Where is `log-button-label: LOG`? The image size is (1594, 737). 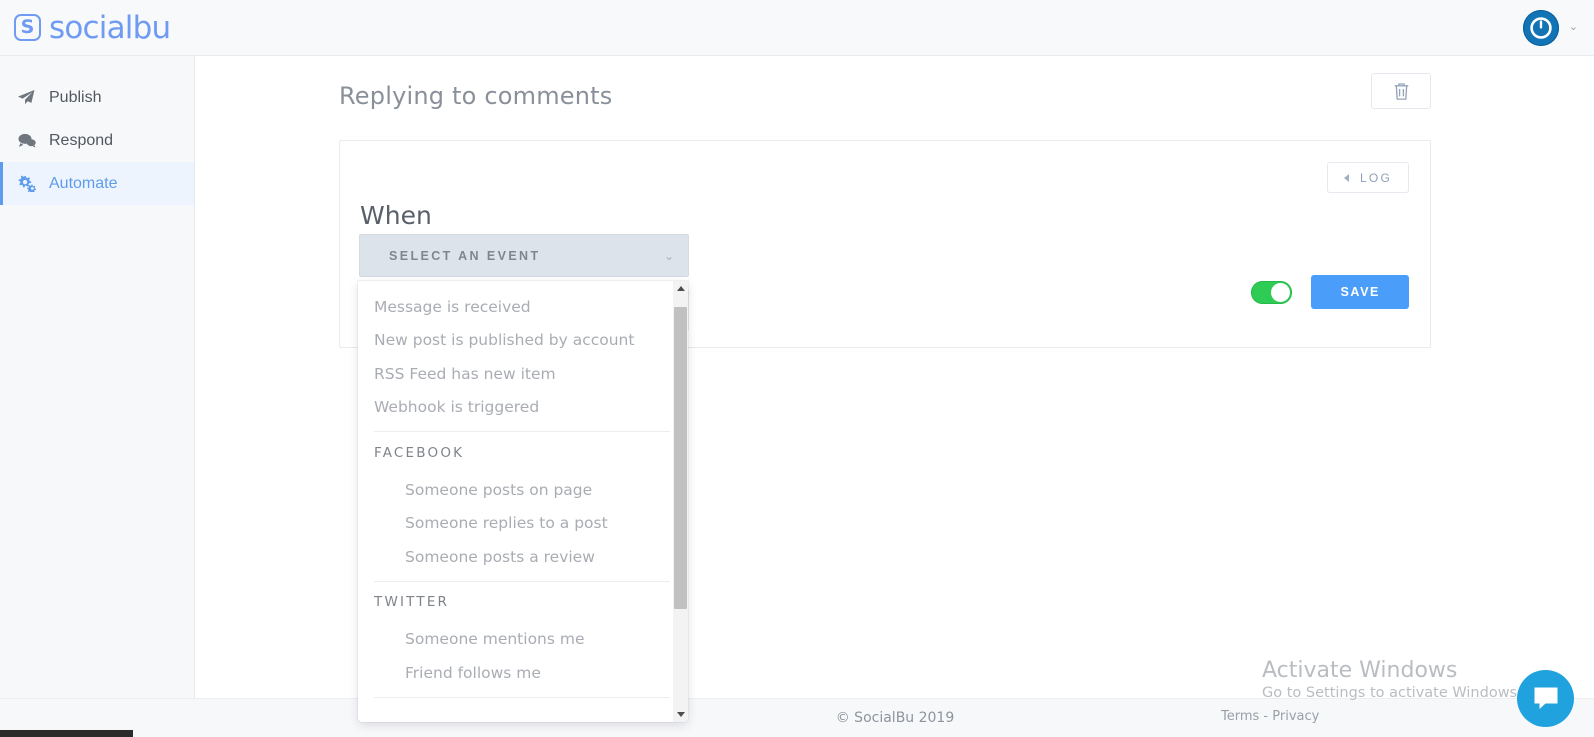
log-button-label: LOG is located at coordinates (1376, 177).